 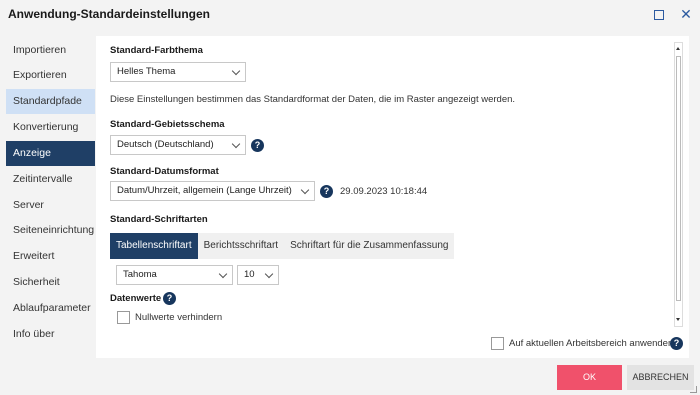 I want to click on sidebar-item-seiteneinrichtung: Seiteneinrichtung, so click(x=50, y=230).